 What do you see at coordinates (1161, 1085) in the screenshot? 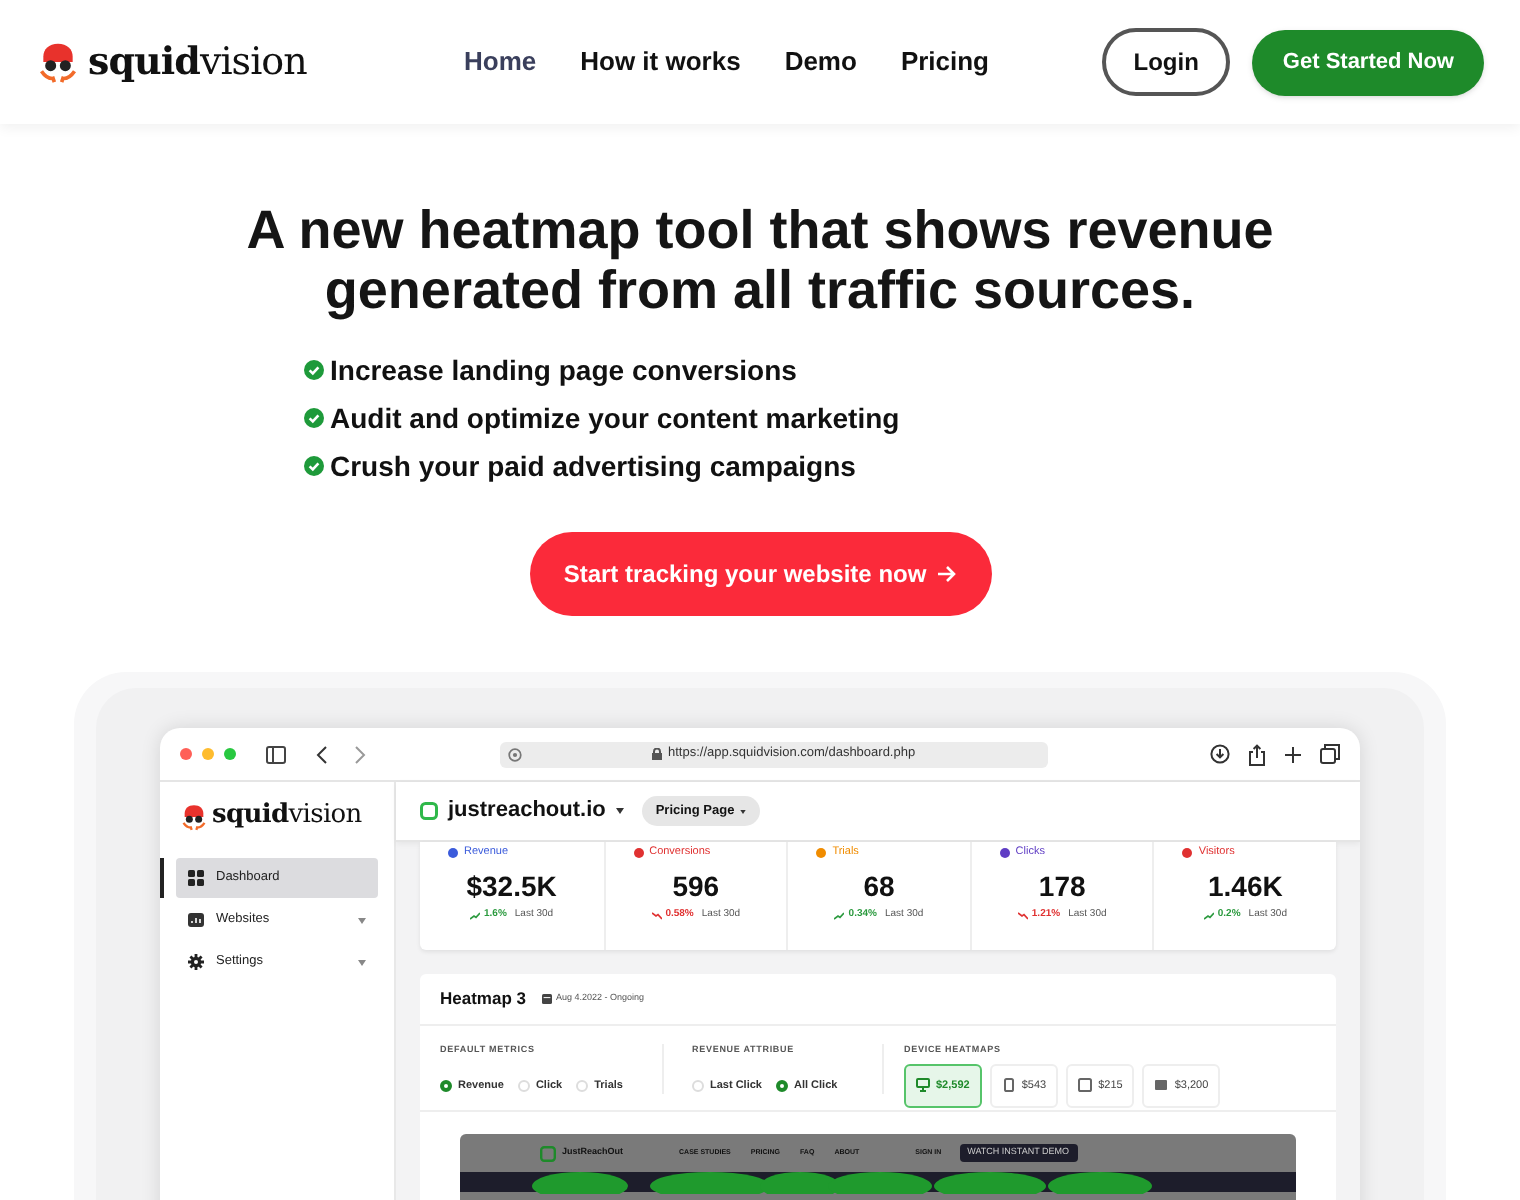
I see `screen-icon` at bounding box center [1161, 1085].